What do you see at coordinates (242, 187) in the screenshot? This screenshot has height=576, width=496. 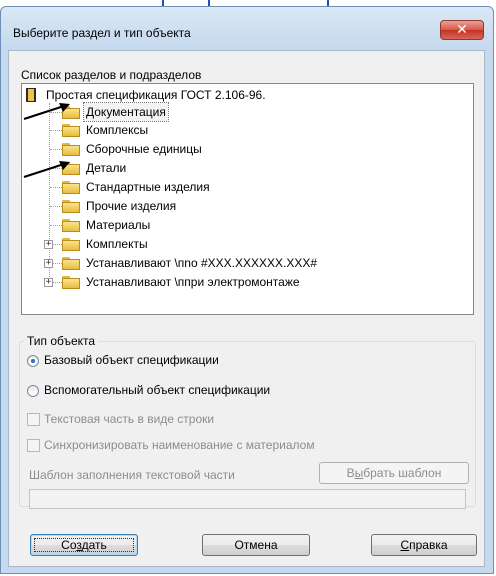 I see `tree-item: Стандартные изделия` at bounding box center [242, 187].